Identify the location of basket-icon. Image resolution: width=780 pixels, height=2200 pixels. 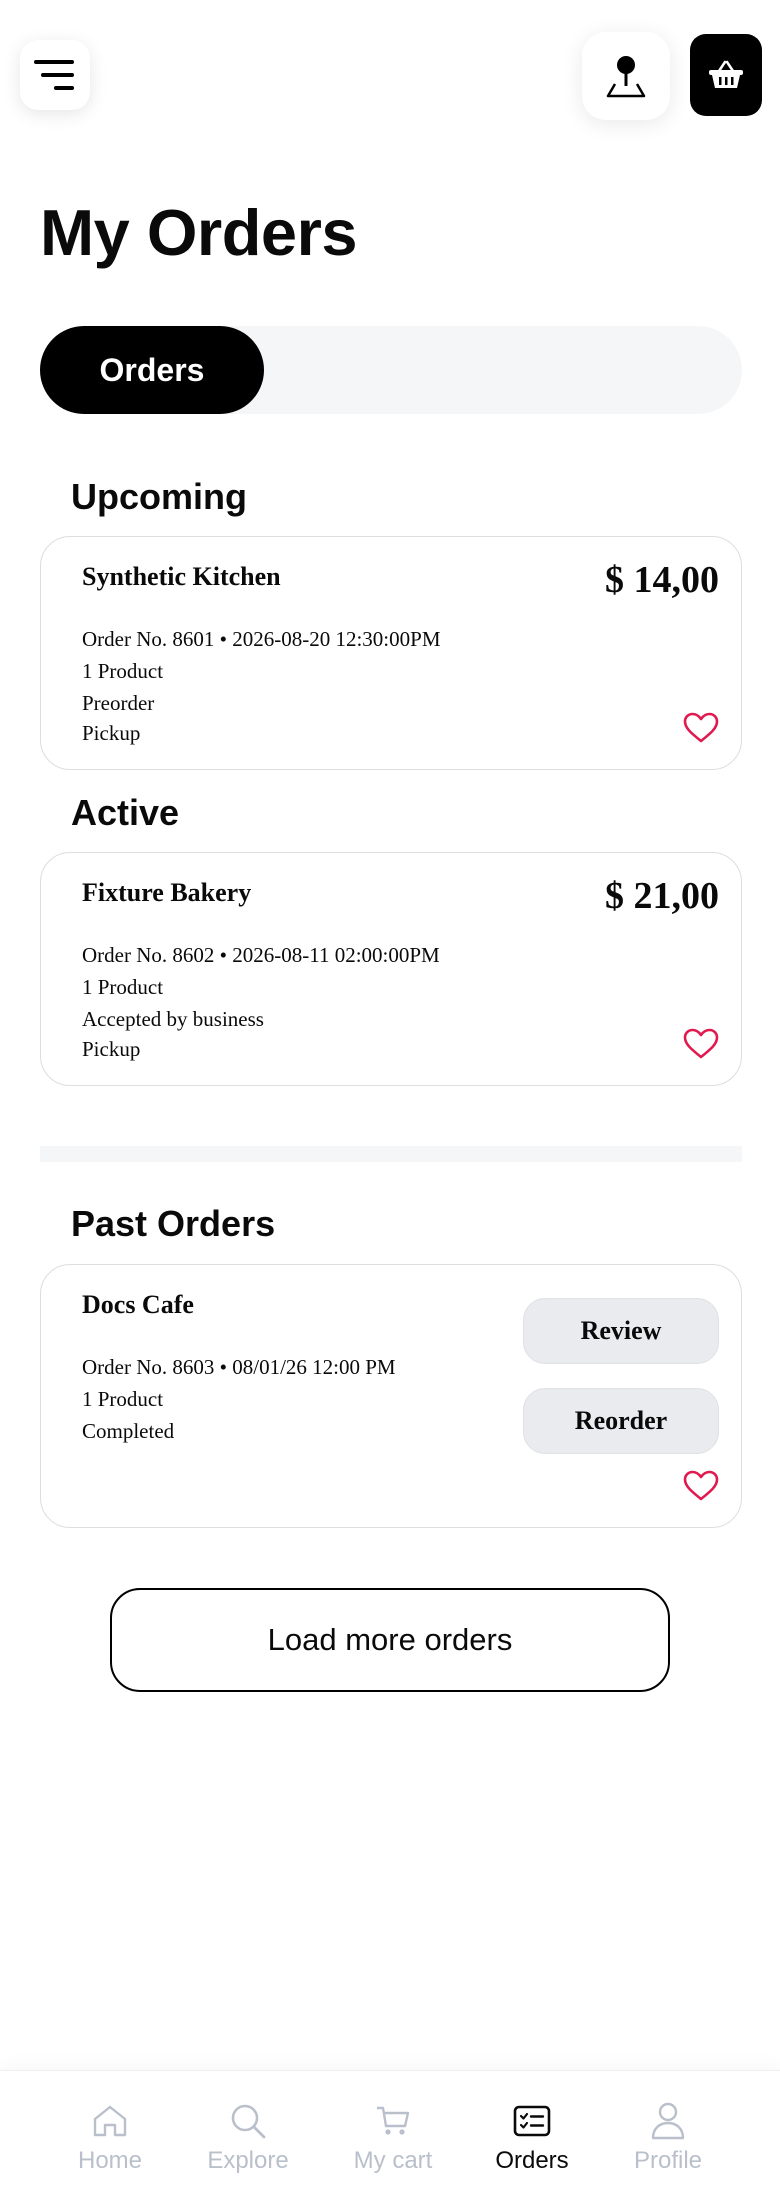
(726, 74).